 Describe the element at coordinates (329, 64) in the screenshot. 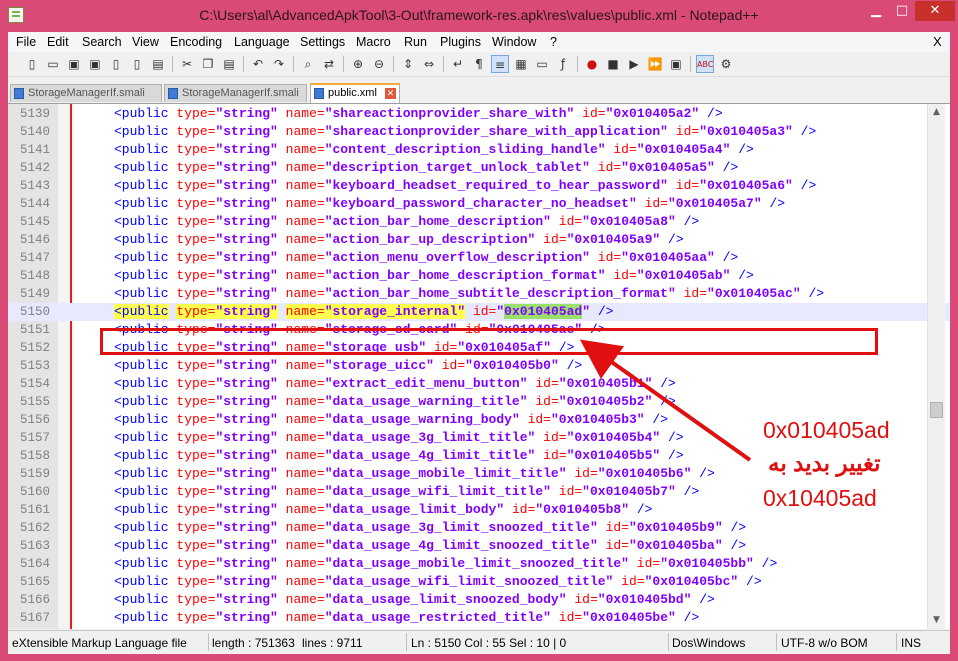

I see `replace-icon: ⇄` at that location.